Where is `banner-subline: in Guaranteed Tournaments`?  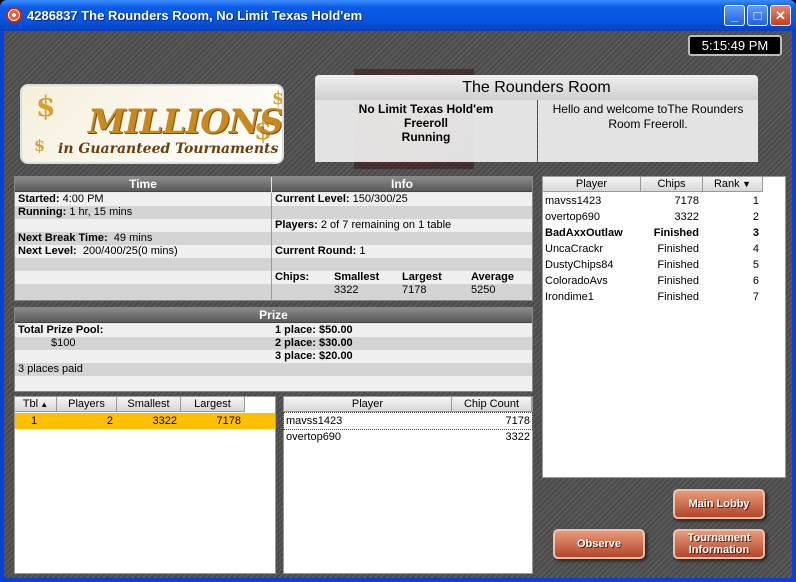 banner-subline: in Guaranteed Tournaments is located at coordinates (168, 149).